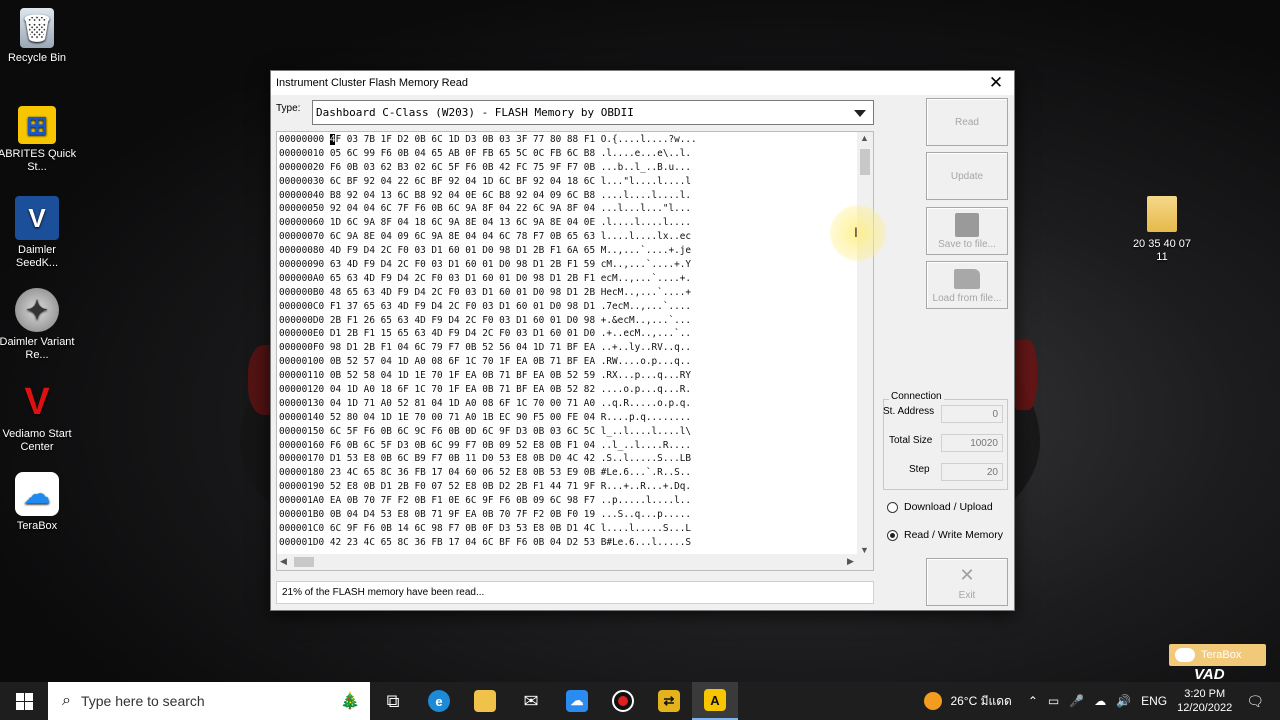  Describe the element at coordinates (531, 701) in the screenshot. I see `taskbar-mail: ✉` at that location.